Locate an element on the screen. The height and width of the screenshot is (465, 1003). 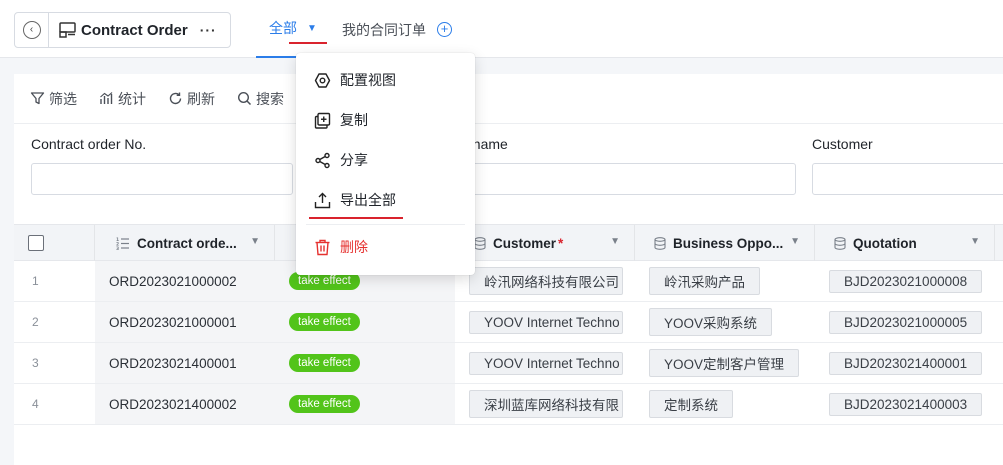
search-icon is located at coordinates (245, 99).